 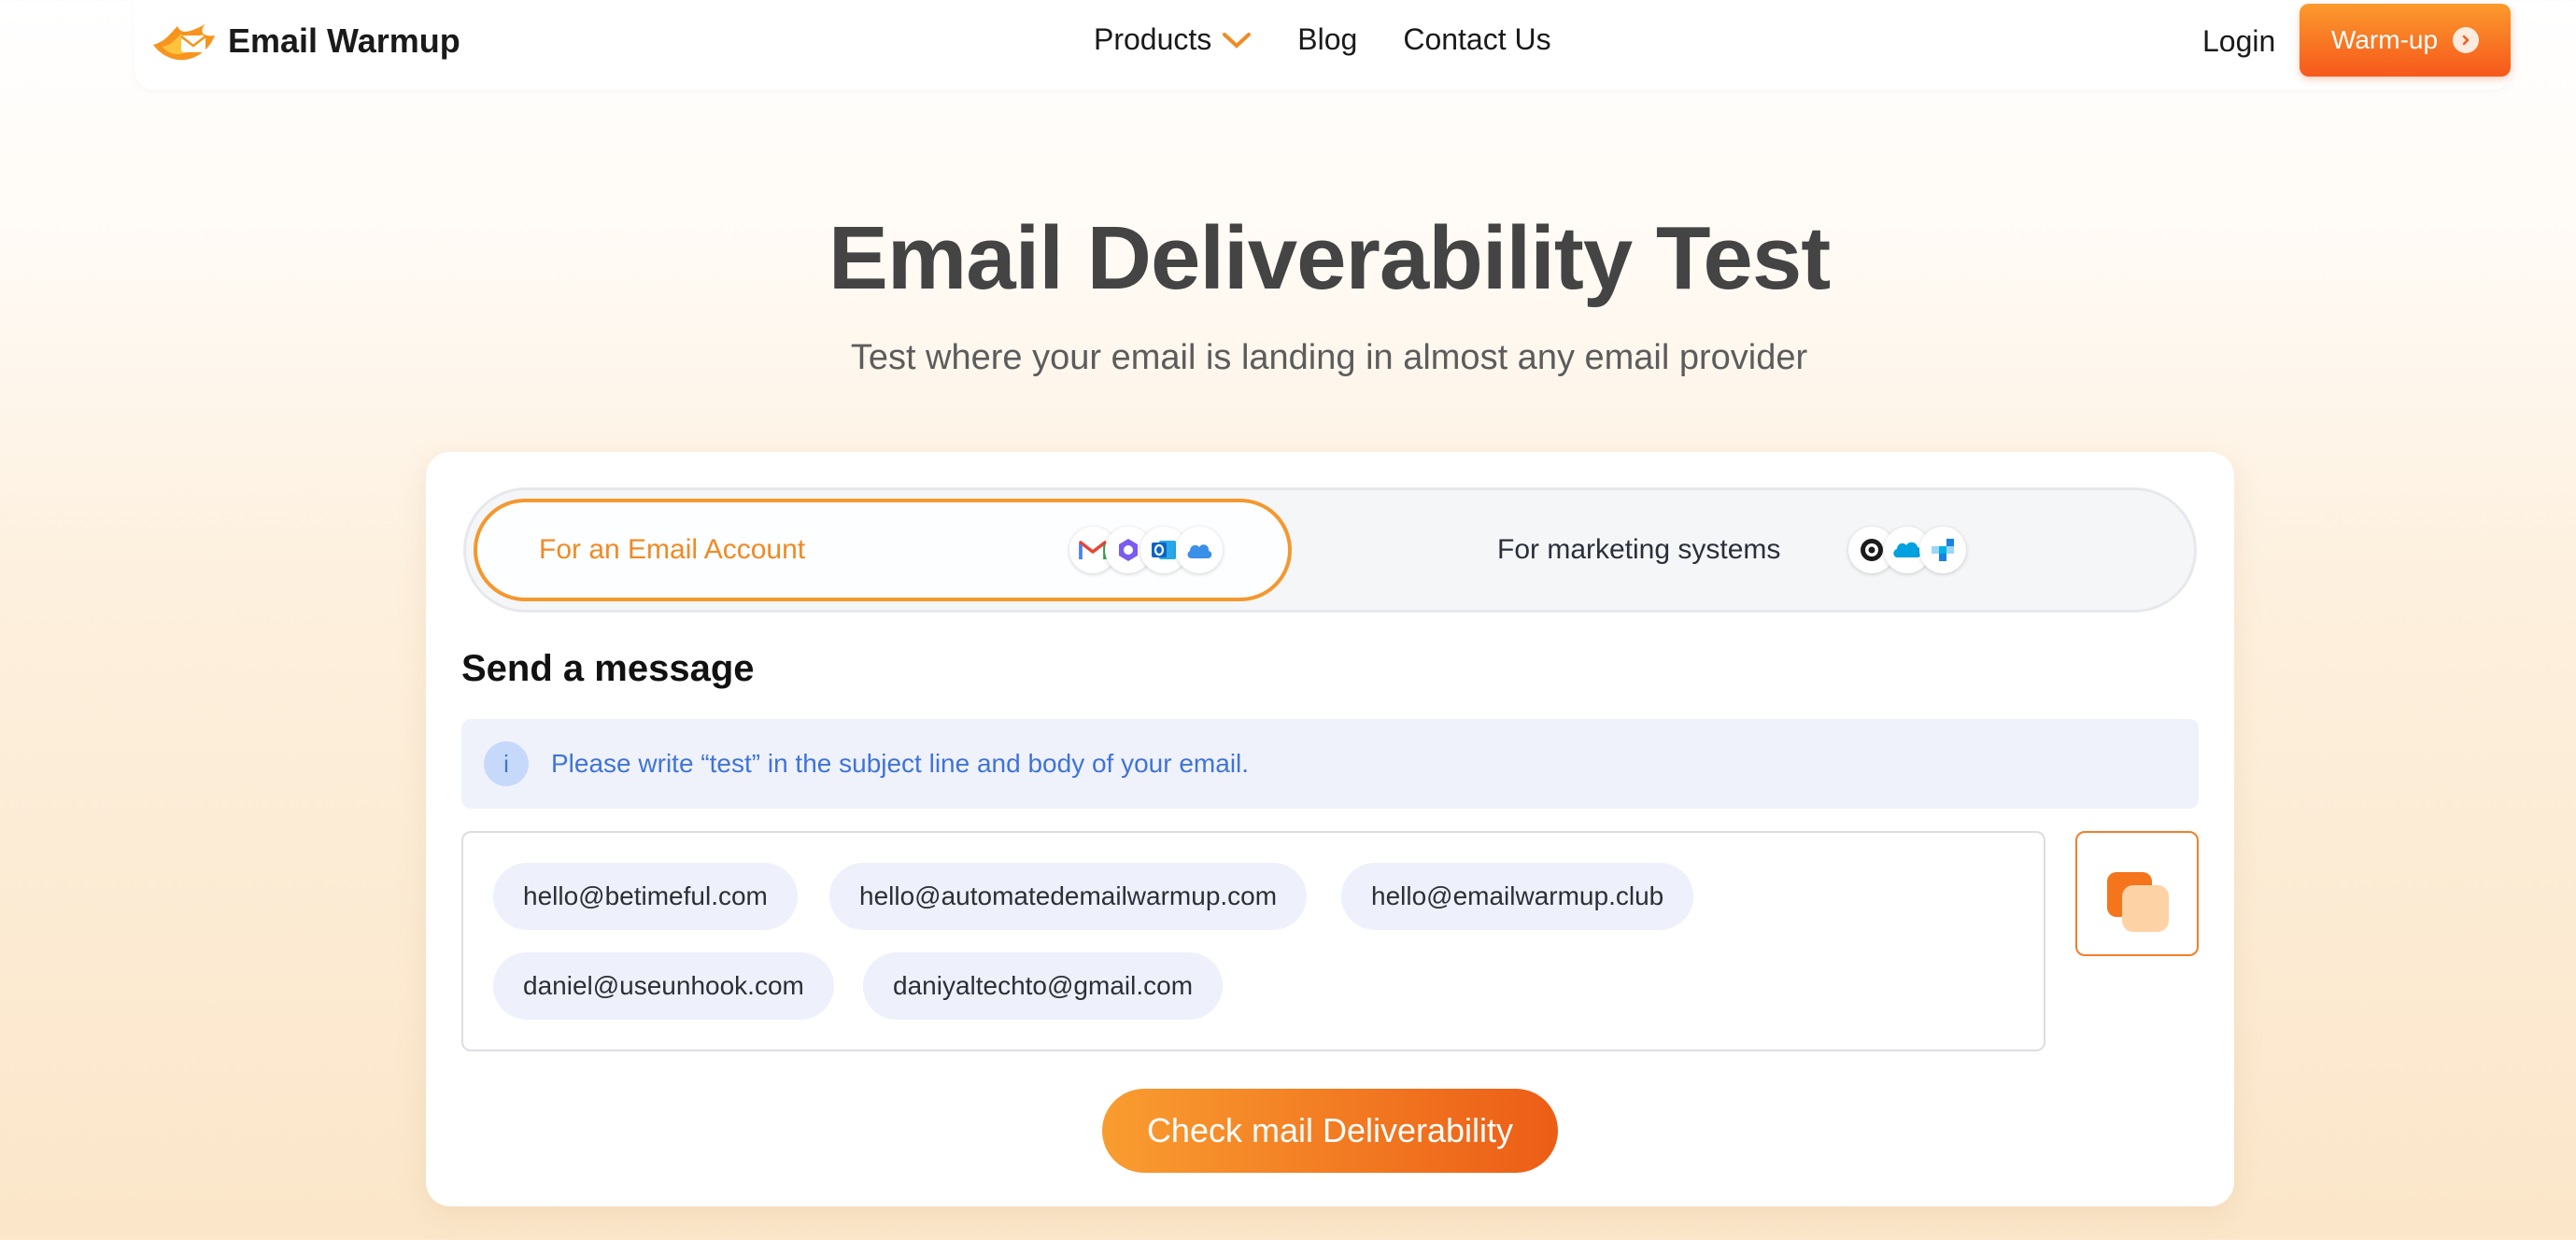 What do you see at coordinates (1043, 986) in the screenshot?
I see `email-chip: daniyaltechto@gmail.com` at bounding box center [1043, 986].